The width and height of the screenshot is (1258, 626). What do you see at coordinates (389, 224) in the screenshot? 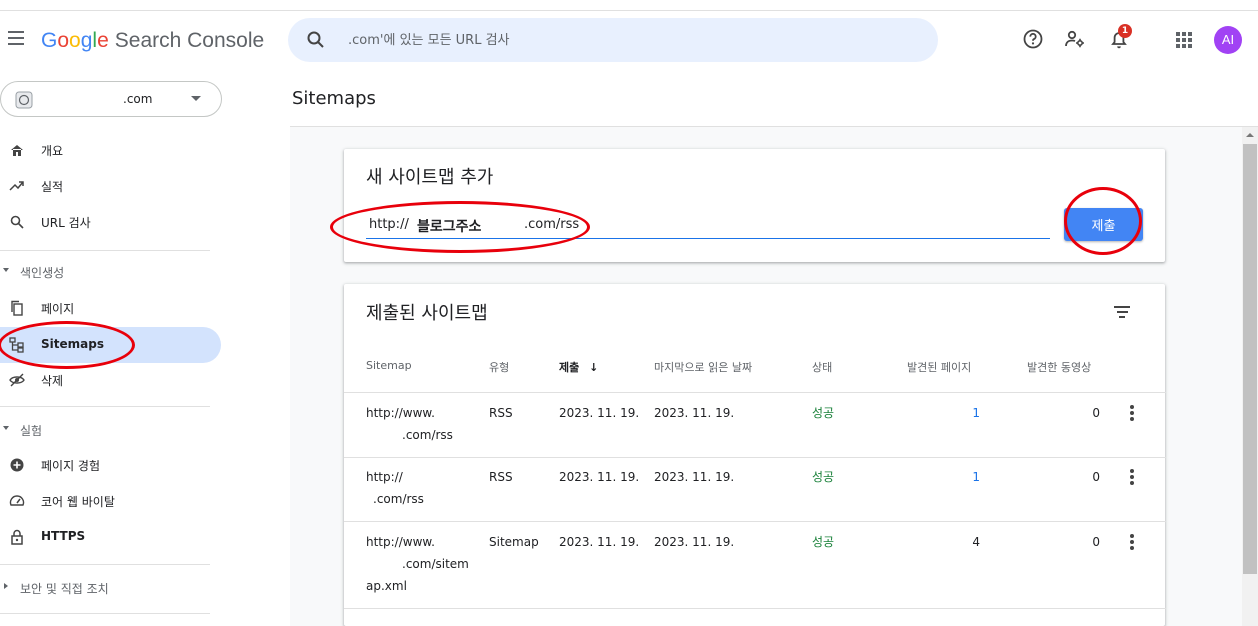
I see `url-prefix: http://` at bounding box center [389, 224].